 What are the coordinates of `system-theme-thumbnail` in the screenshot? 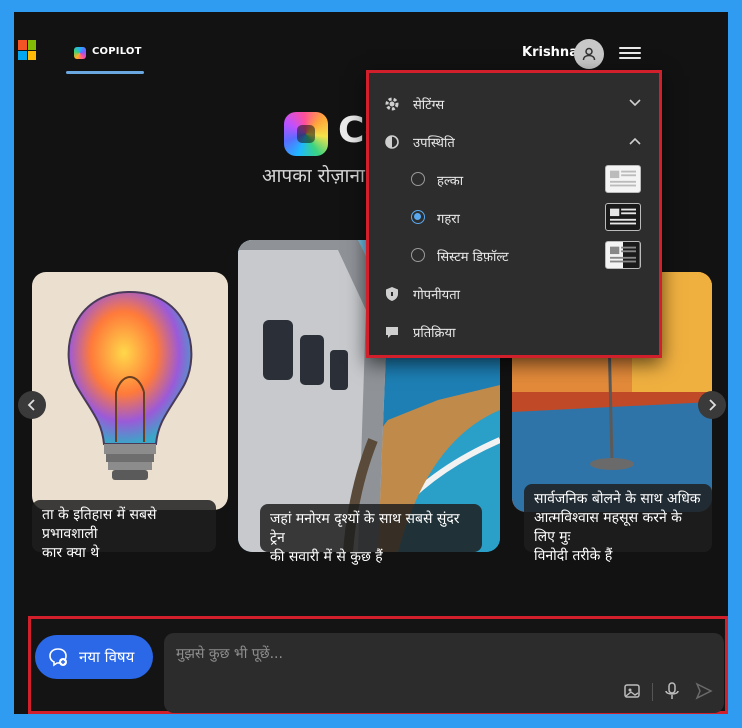 It's located at (623, 255).